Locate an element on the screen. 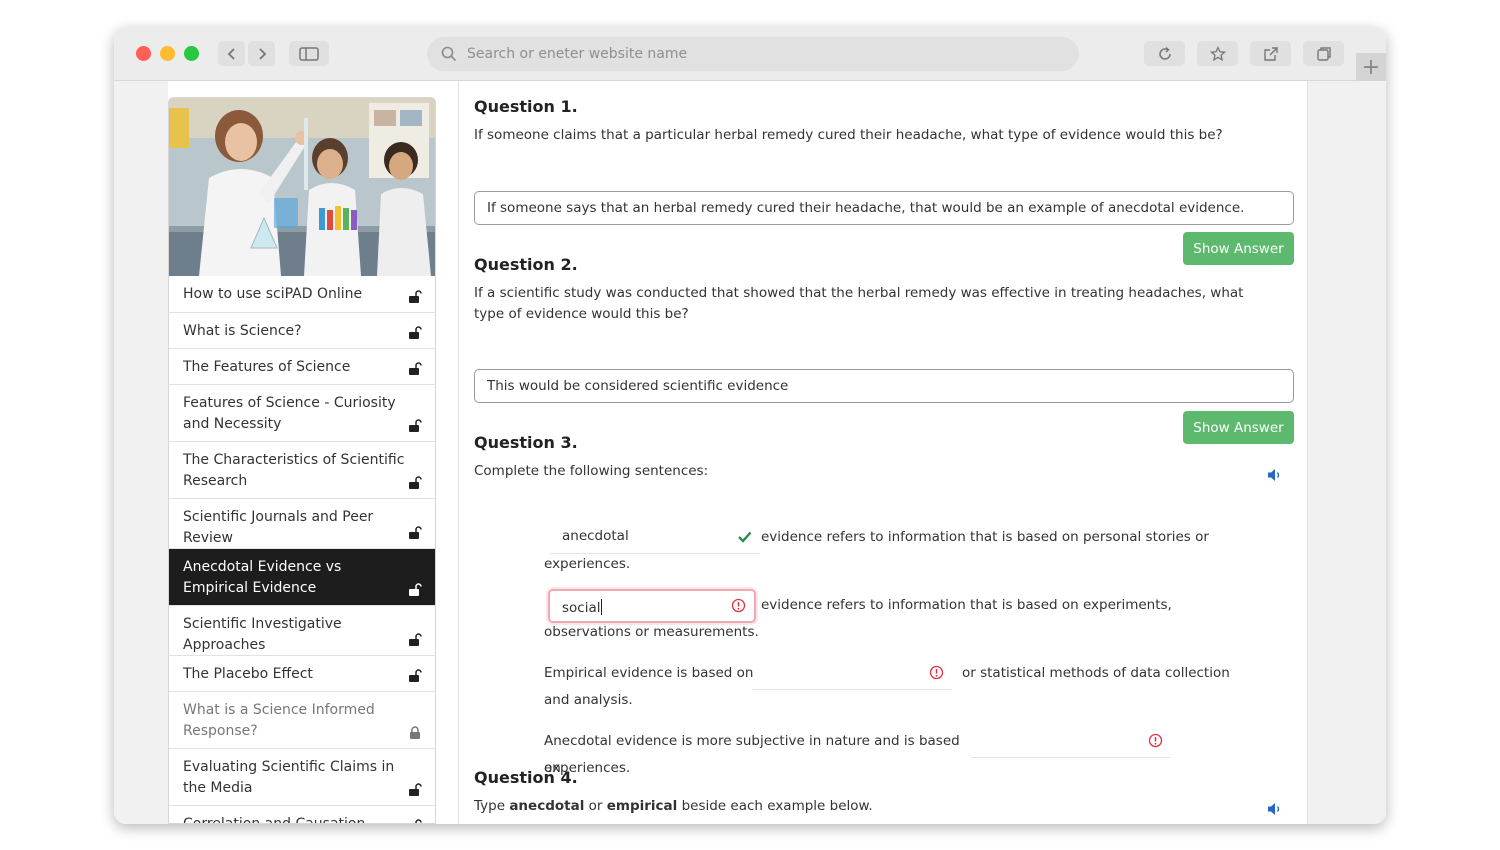  sidebar-item-placebo-effect: The Placebo Effect is located at coordinates (302, 674).